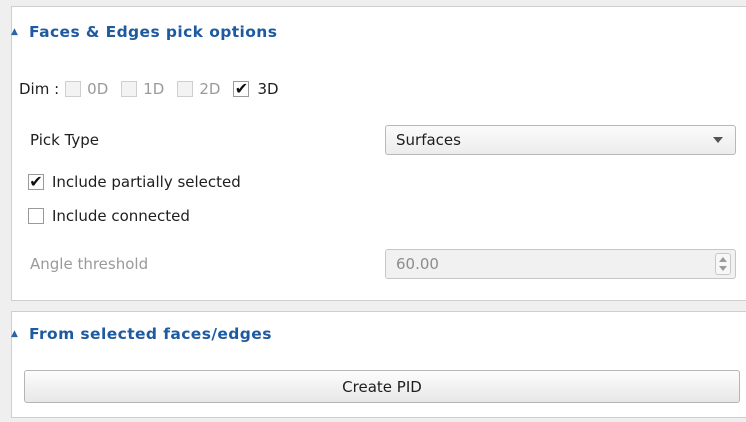  What do you see at coordinates (723, 268) in the screenshot?
I see `spin-down-icon` at bounding box center [723, 268].